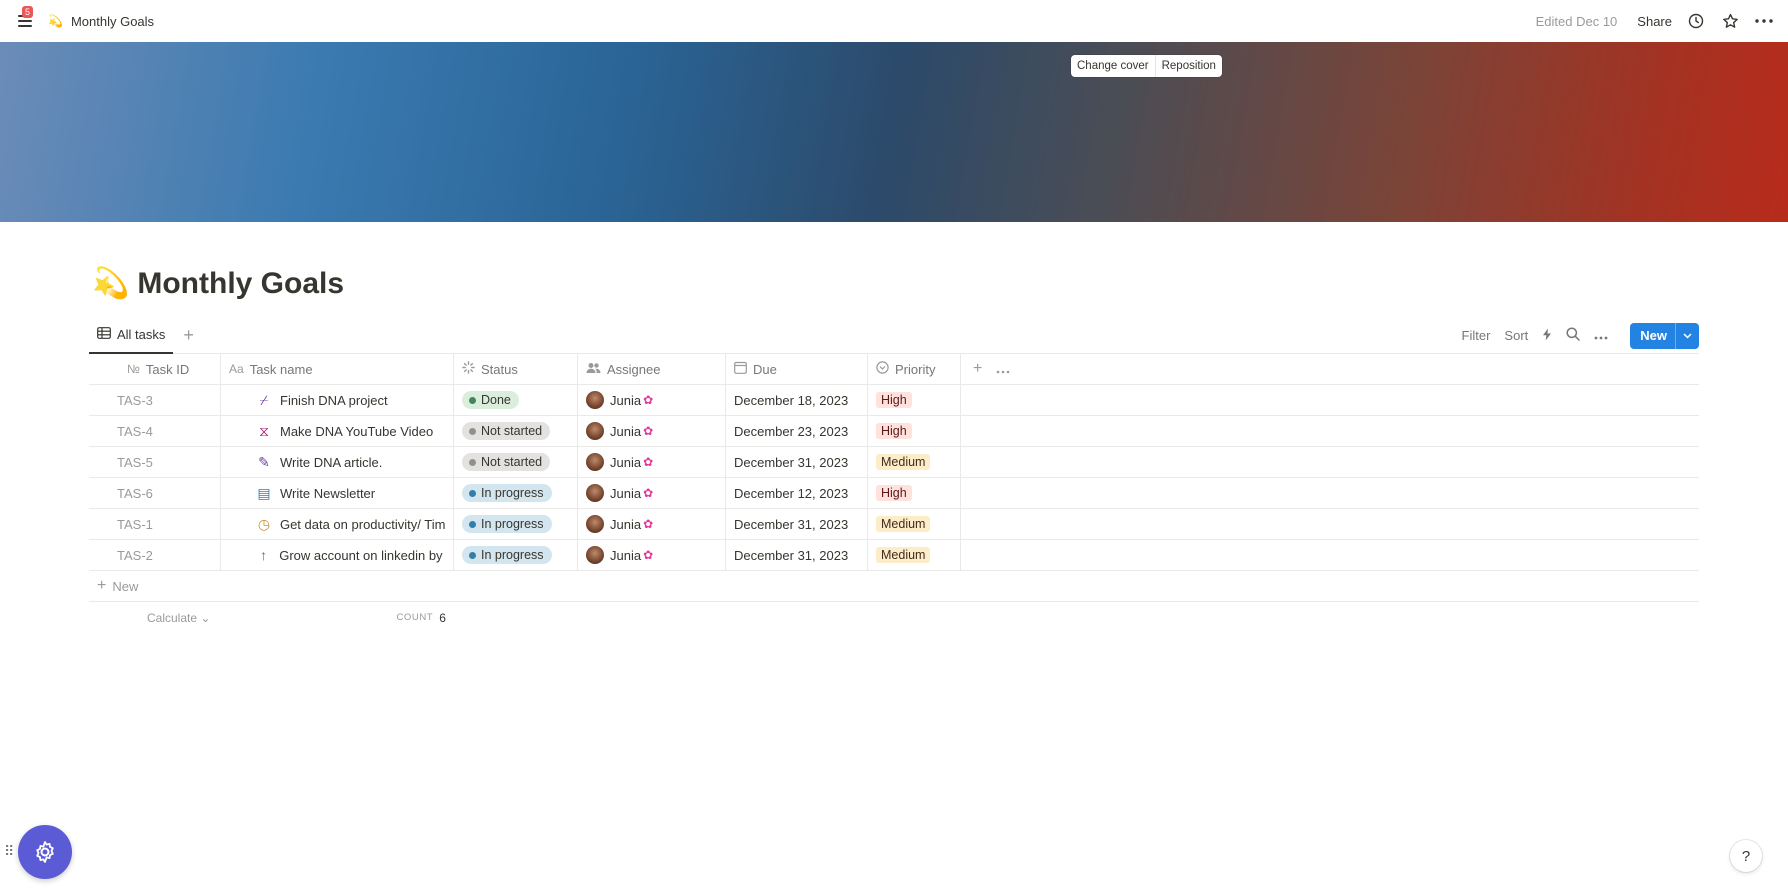 The width and height of the screenshot is (1788, 895). I want to click on top-bar: 5 💫 Monthly Goals Edited Dec 10 Share, so click(894, 21).